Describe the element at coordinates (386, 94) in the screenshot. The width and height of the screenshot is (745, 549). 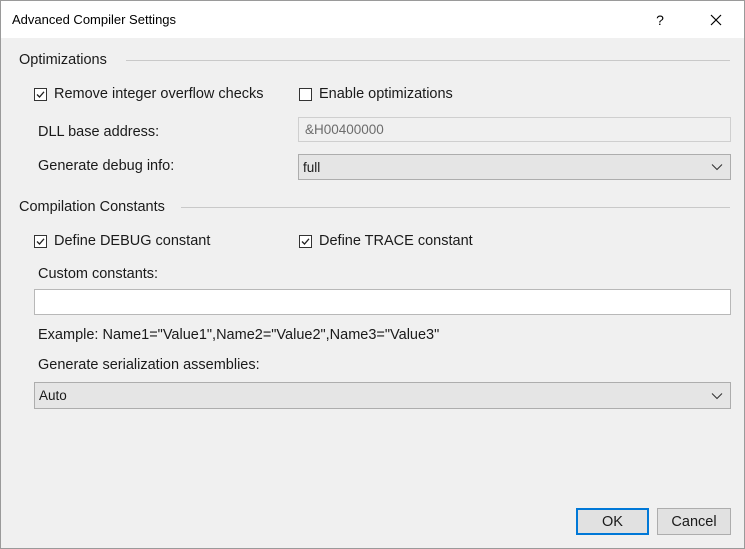
I see `enable-optimizations-label: Enable optimizations` at that location.